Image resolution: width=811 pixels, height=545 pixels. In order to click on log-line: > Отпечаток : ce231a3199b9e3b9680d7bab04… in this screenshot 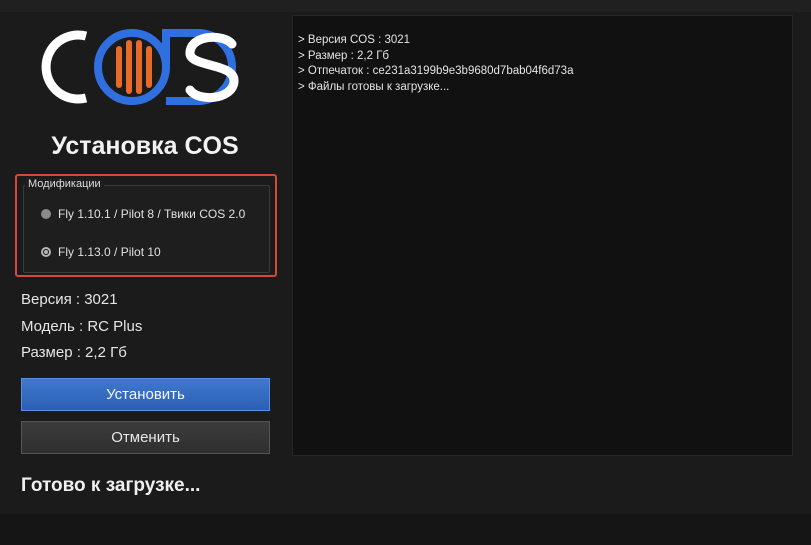, I will do `click(436, 71)`.